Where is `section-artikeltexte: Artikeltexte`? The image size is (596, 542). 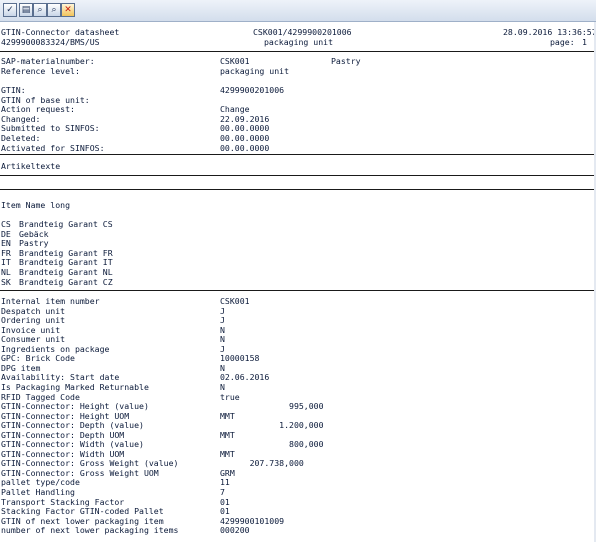
section-artikeltexte: Artikeltexte is located at coordinates (31, 166).